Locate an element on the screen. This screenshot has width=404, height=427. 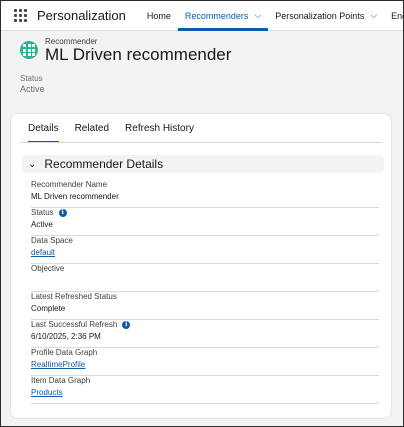
highlight-status-value: Active is located at coordinates (32, 89).